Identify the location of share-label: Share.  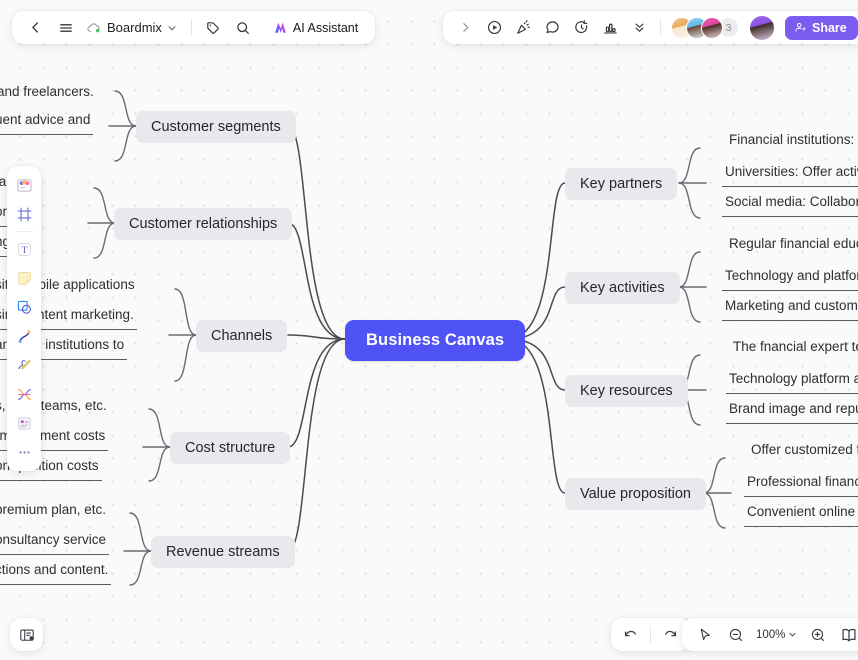
(829, 27).